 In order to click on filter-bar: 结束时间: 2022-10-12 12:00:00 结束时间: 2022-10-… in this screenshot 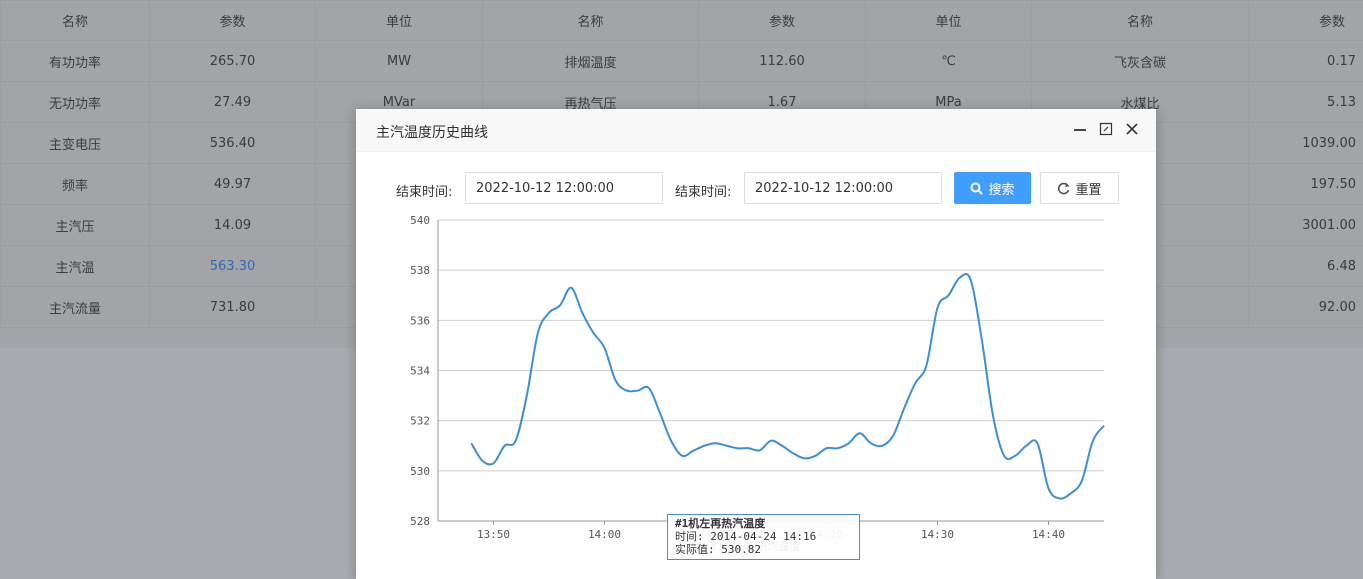, I will do `click(756, 189)`.